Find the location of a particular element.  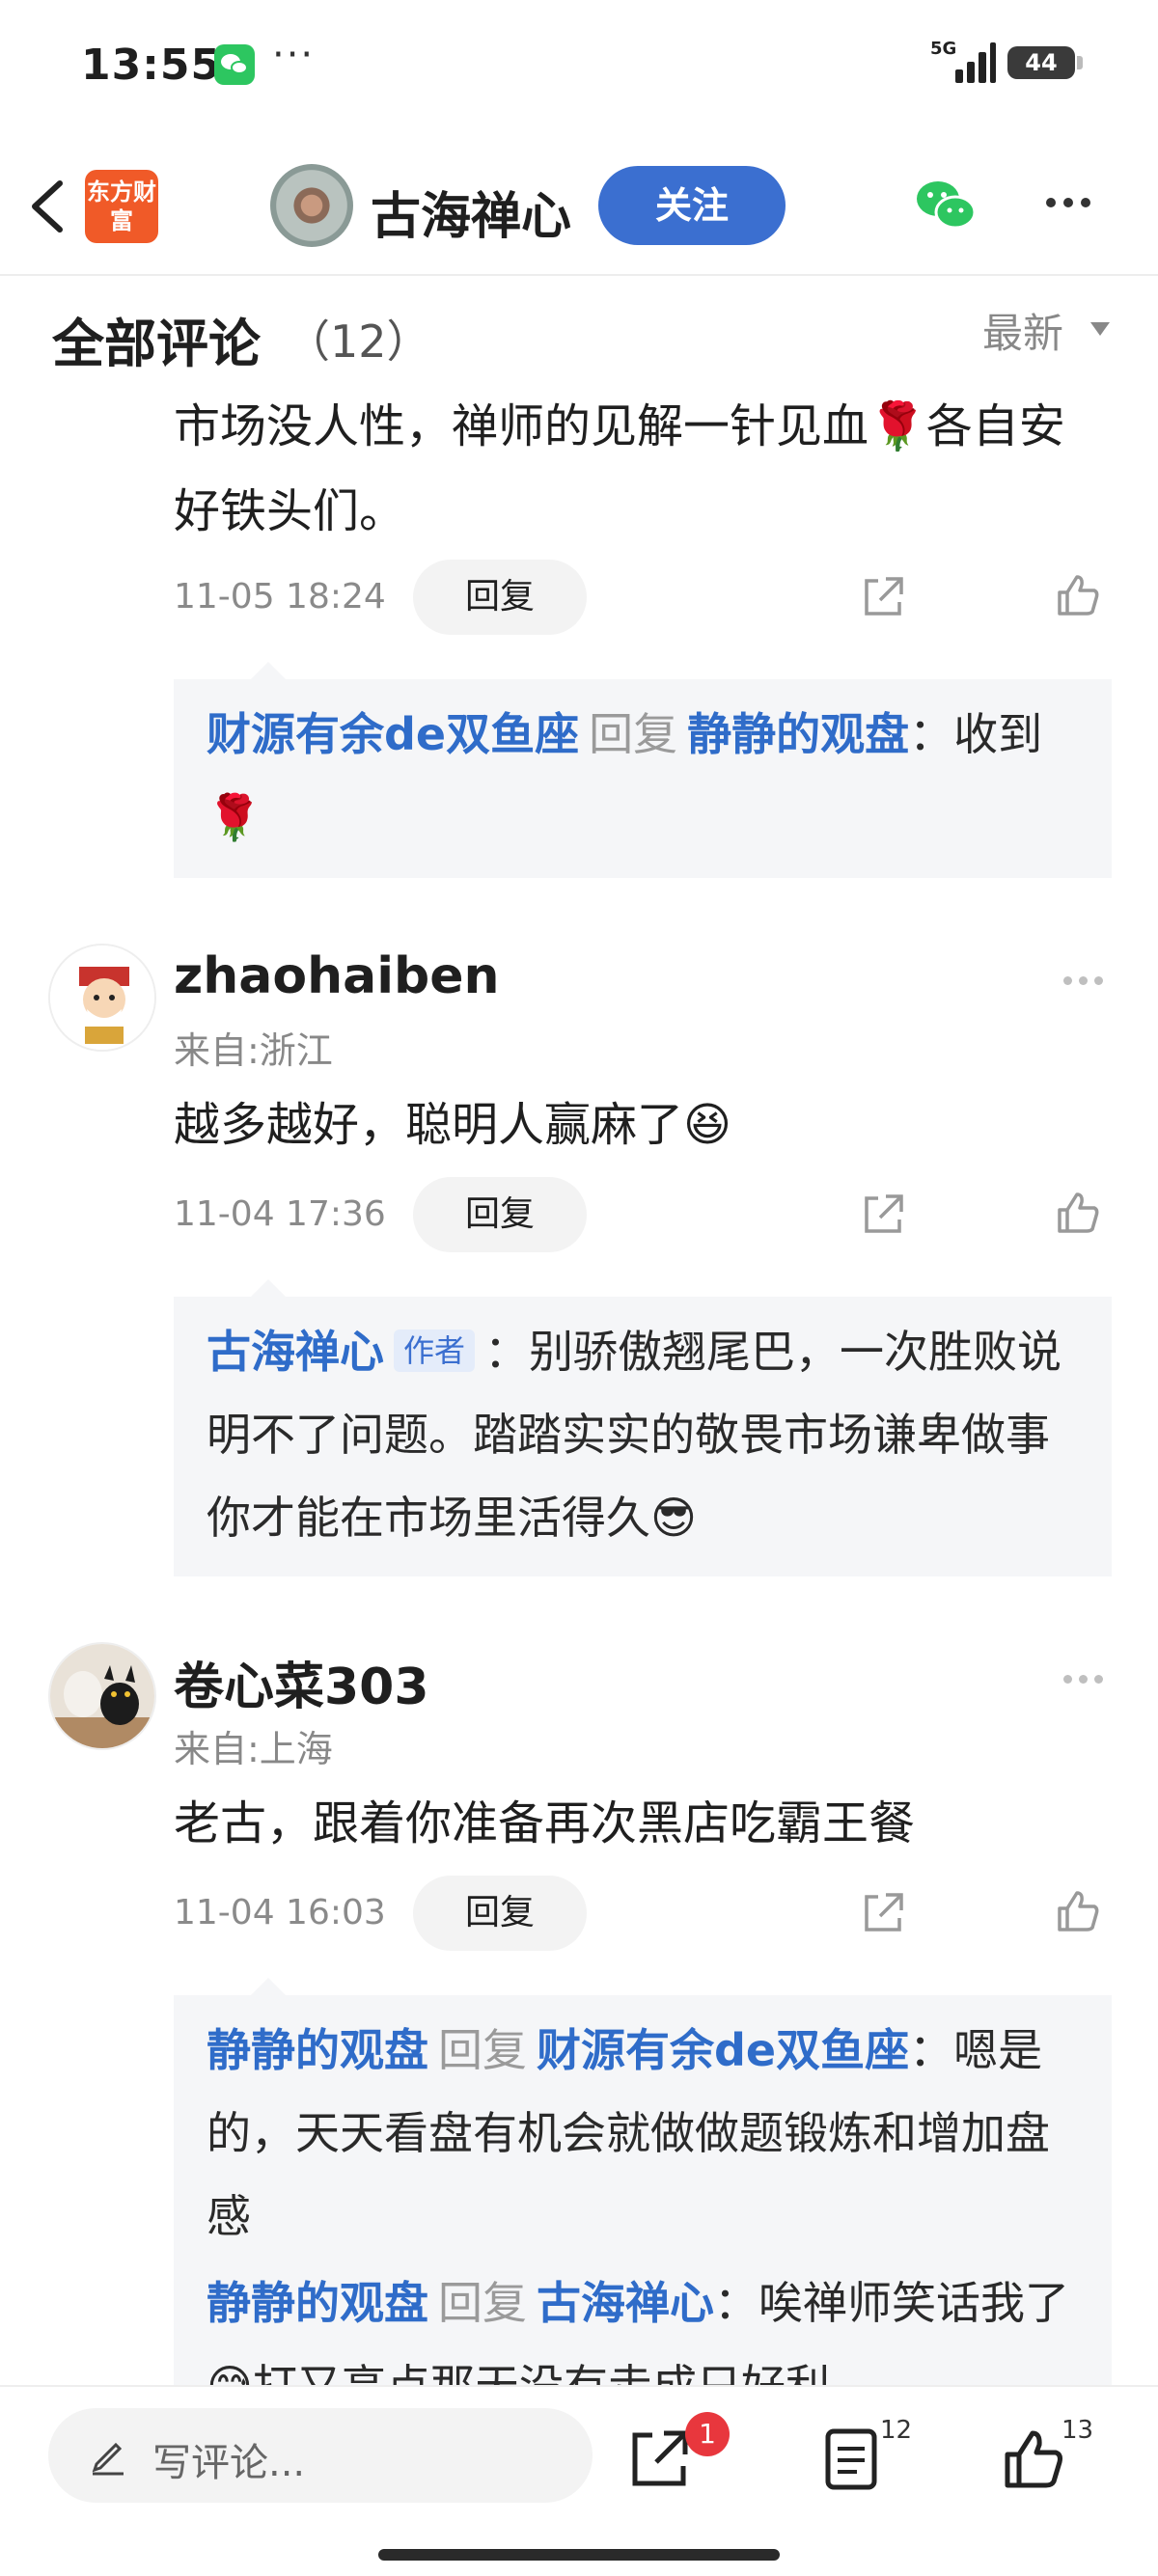

follow-button: 关注 is located at coordinates (692, 206).